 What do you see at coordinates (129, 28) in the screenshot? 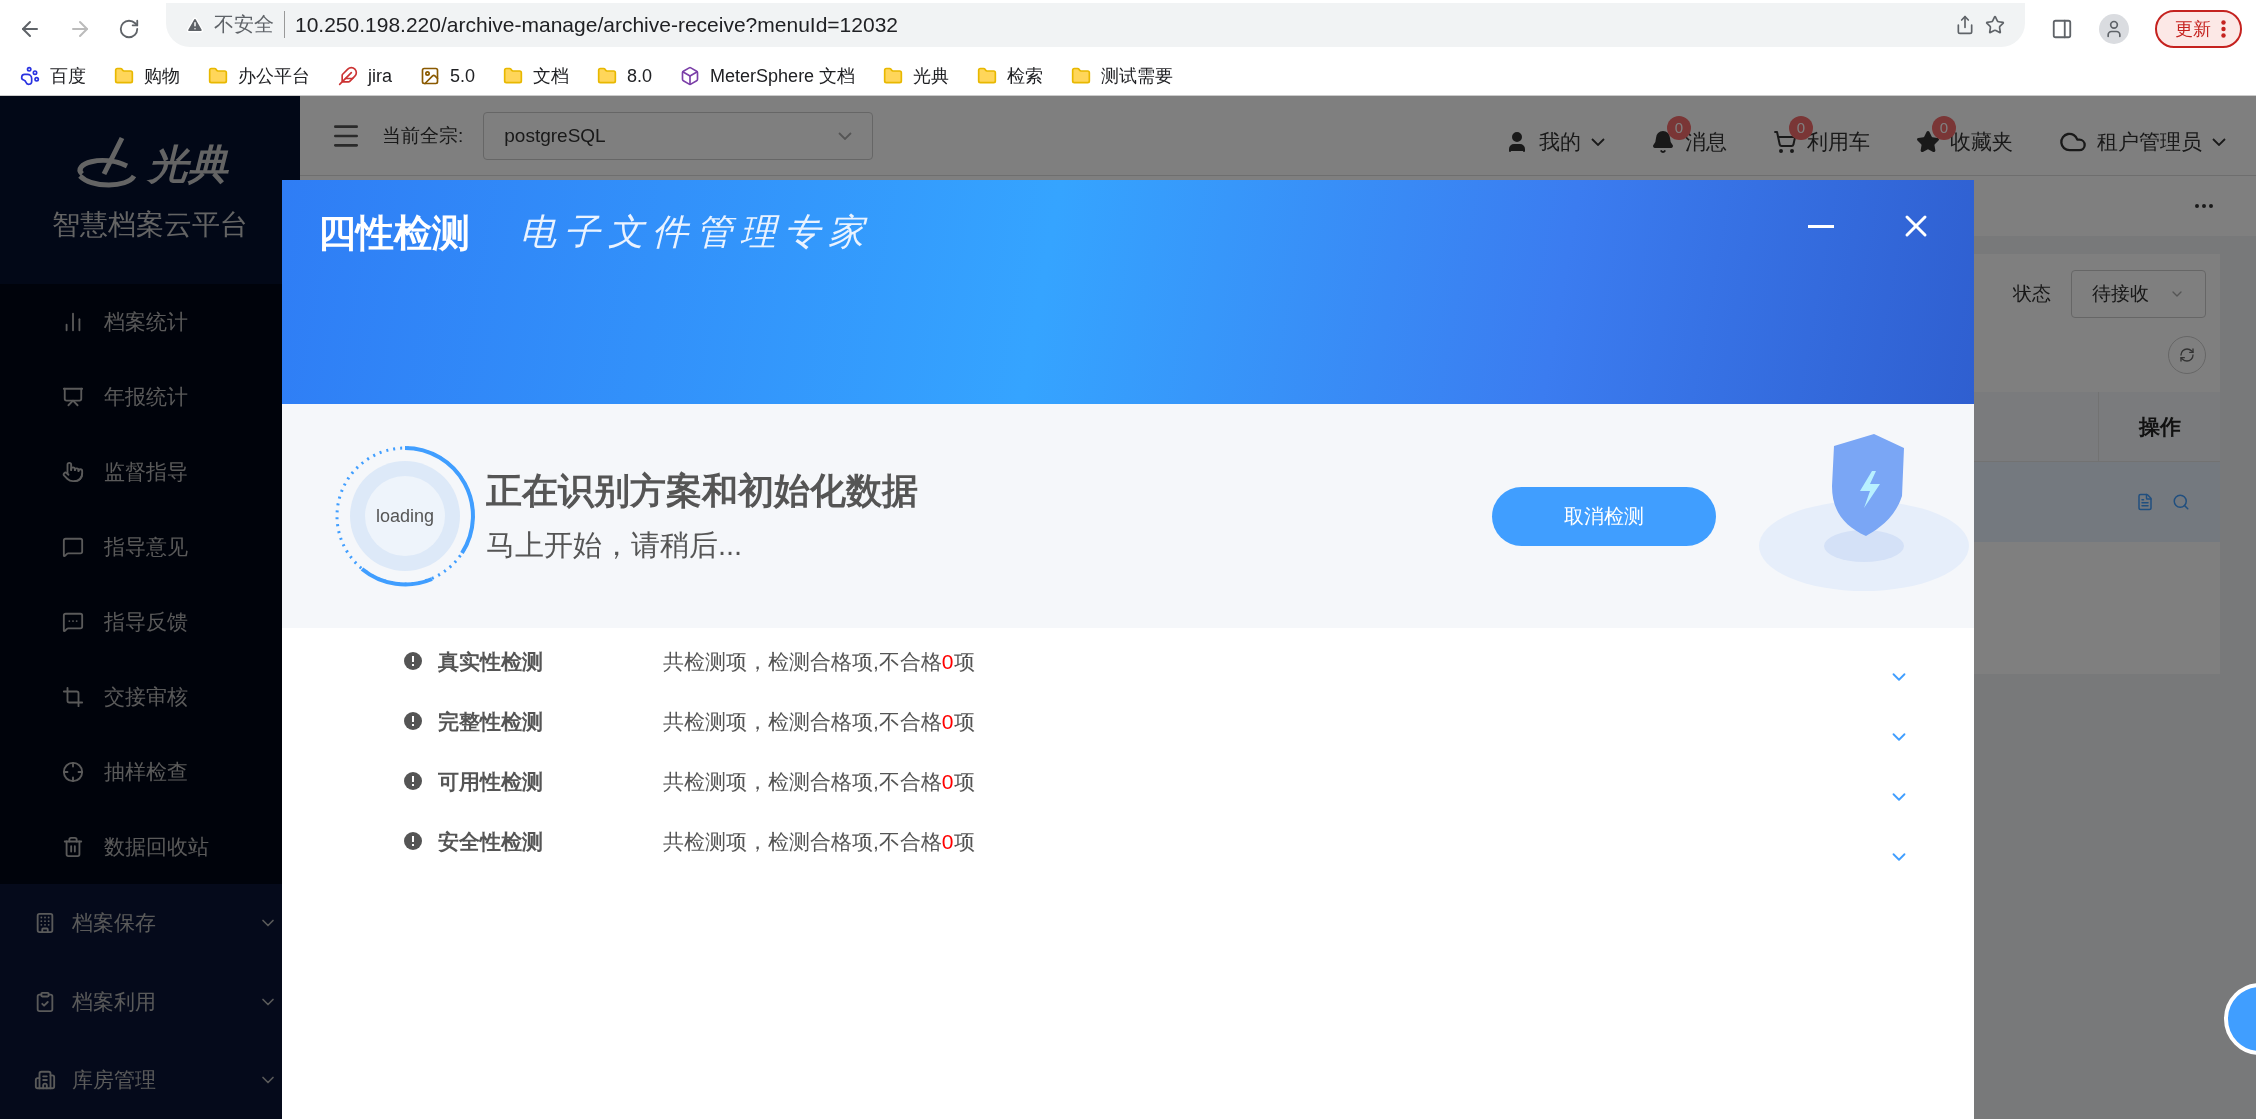
I see `reload-icon` at bounding box center [129, 28].